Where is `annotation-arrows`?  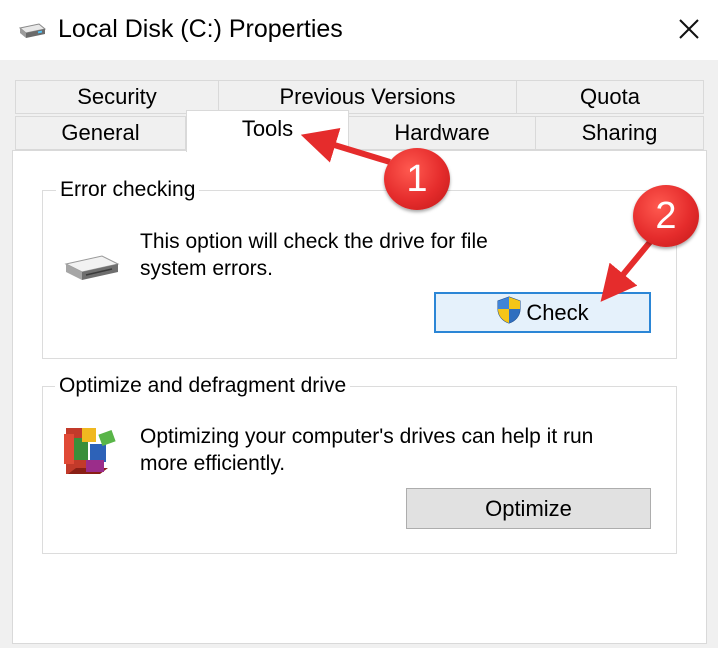 annotation-arrows is located at coordinates (476, 215).